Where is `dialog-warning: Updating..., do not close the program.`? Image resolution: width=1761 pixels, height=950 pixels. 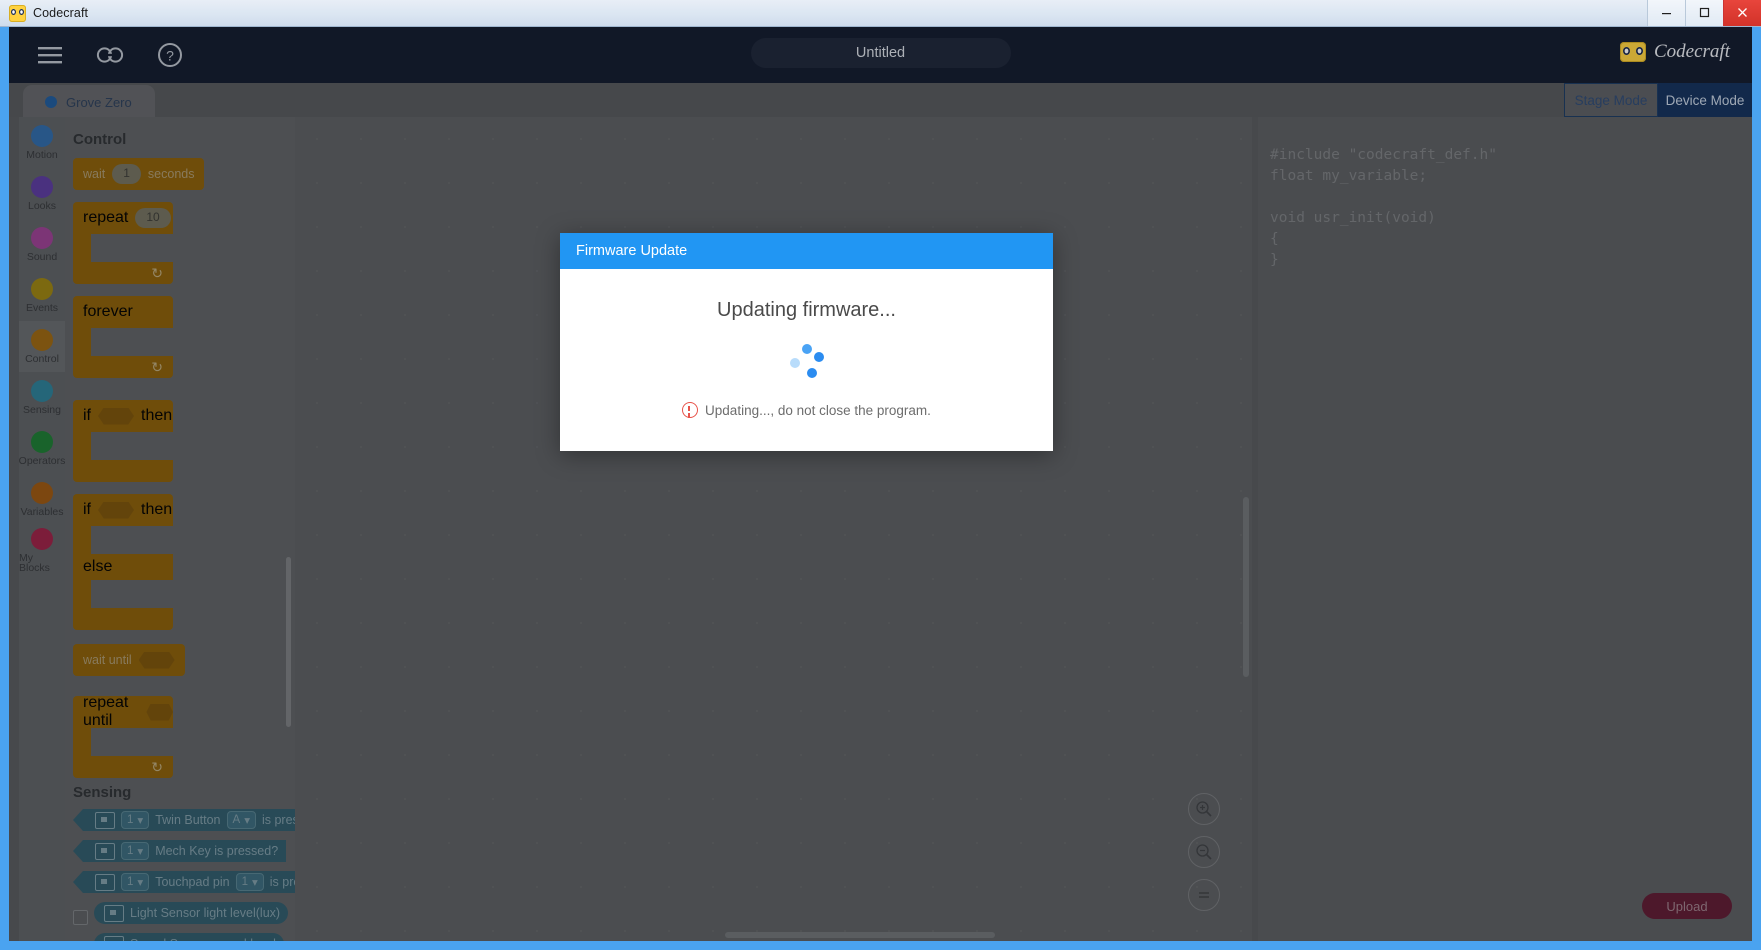
dialog-warning: Updating..., do not close the program. is located at coordinates (806, 410).